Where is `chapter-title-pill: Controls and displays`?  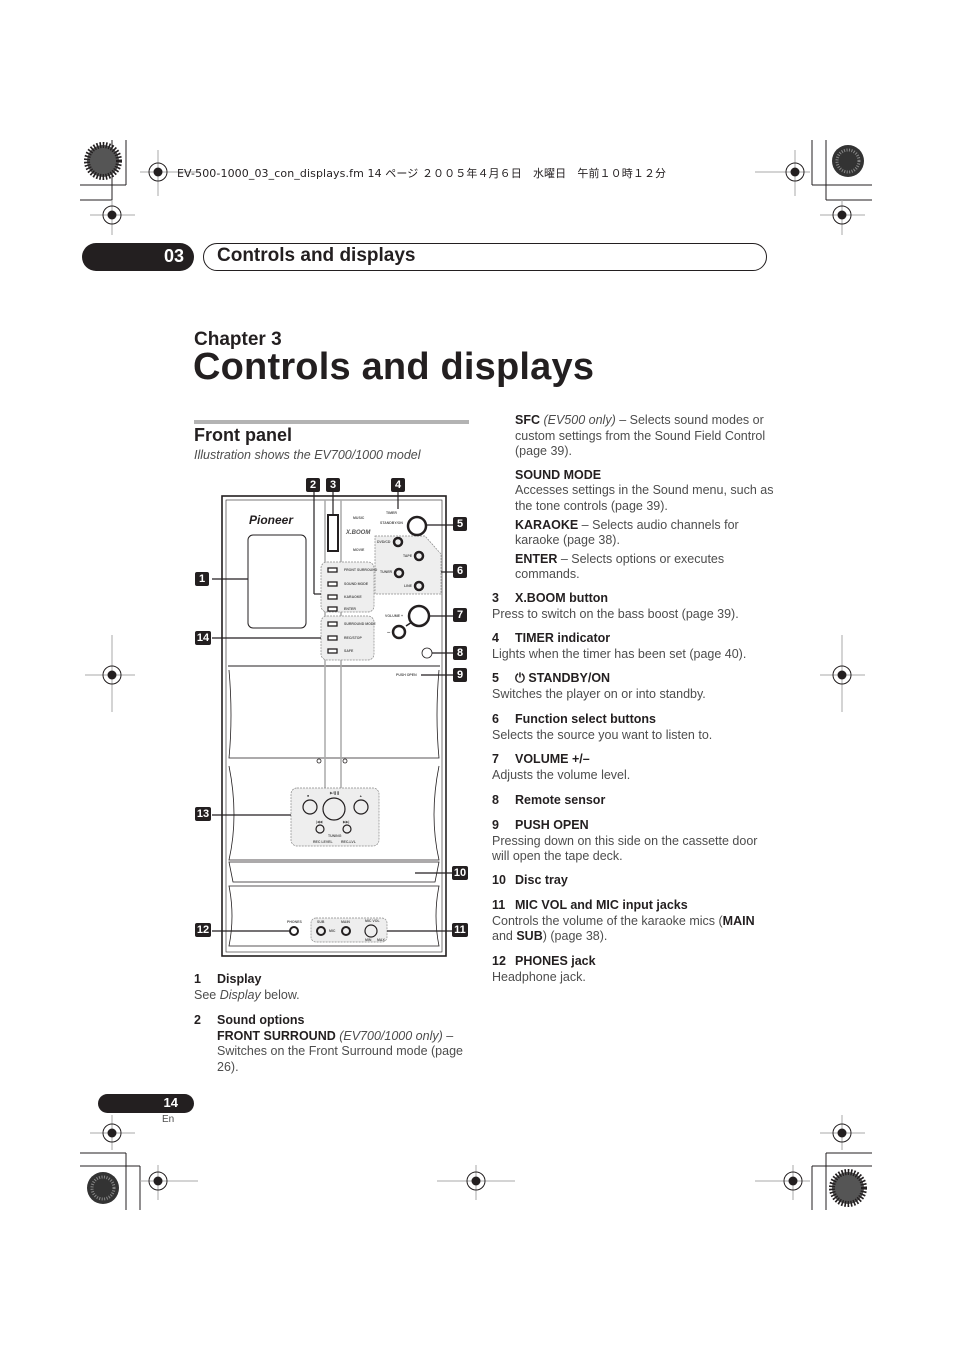 chapter-title-pill: Controls and displays is located at coordinates (485, 257).